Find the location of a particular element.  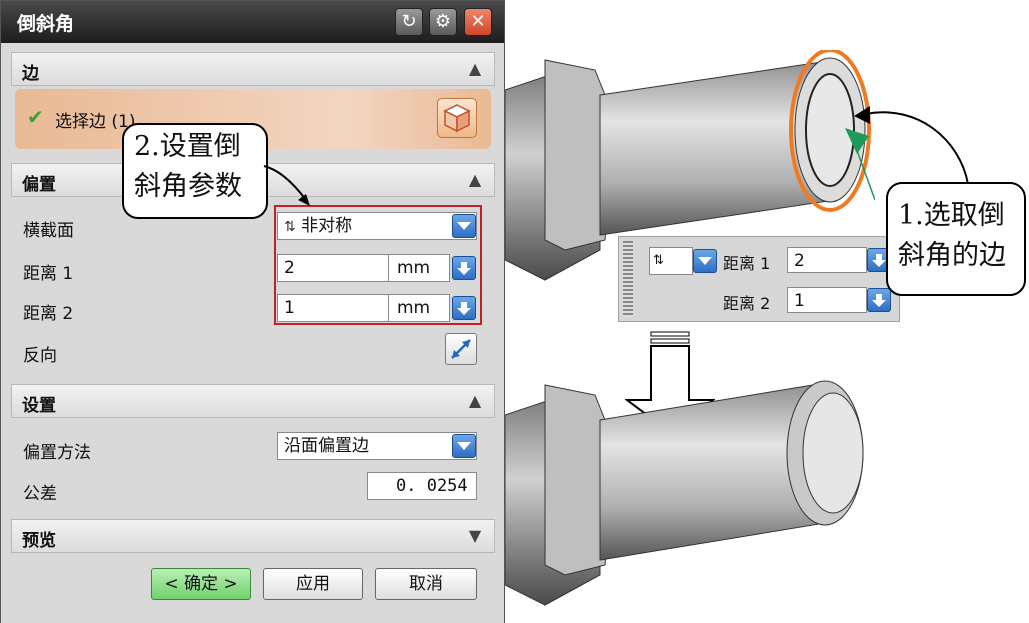

distance1-label: 距离 1 is located at coordinates (48, 274).